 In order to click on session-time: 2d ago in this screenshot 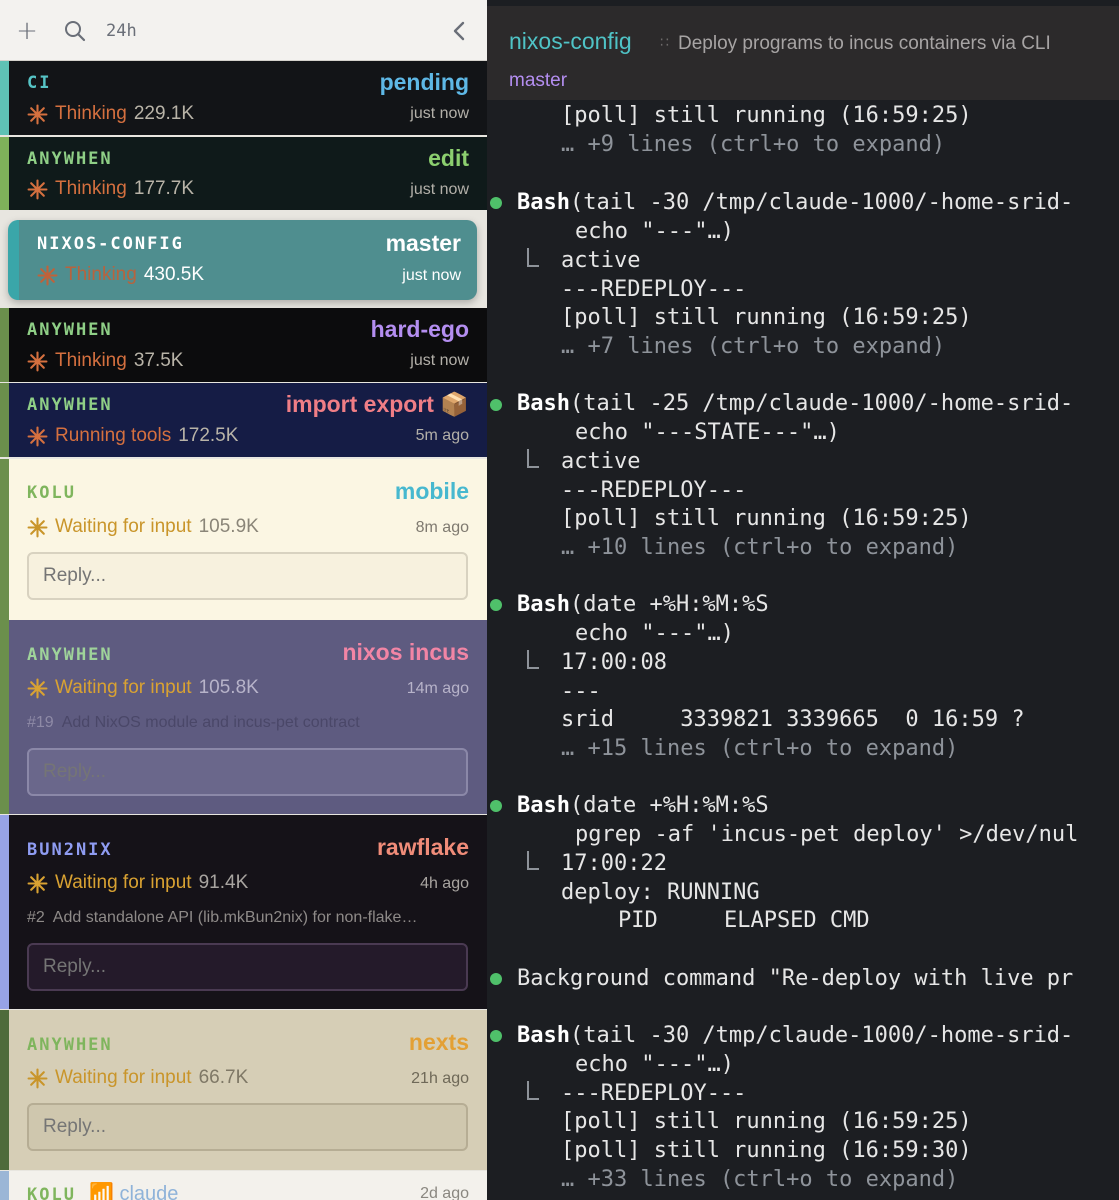, I will do `click(444, 1192)`.